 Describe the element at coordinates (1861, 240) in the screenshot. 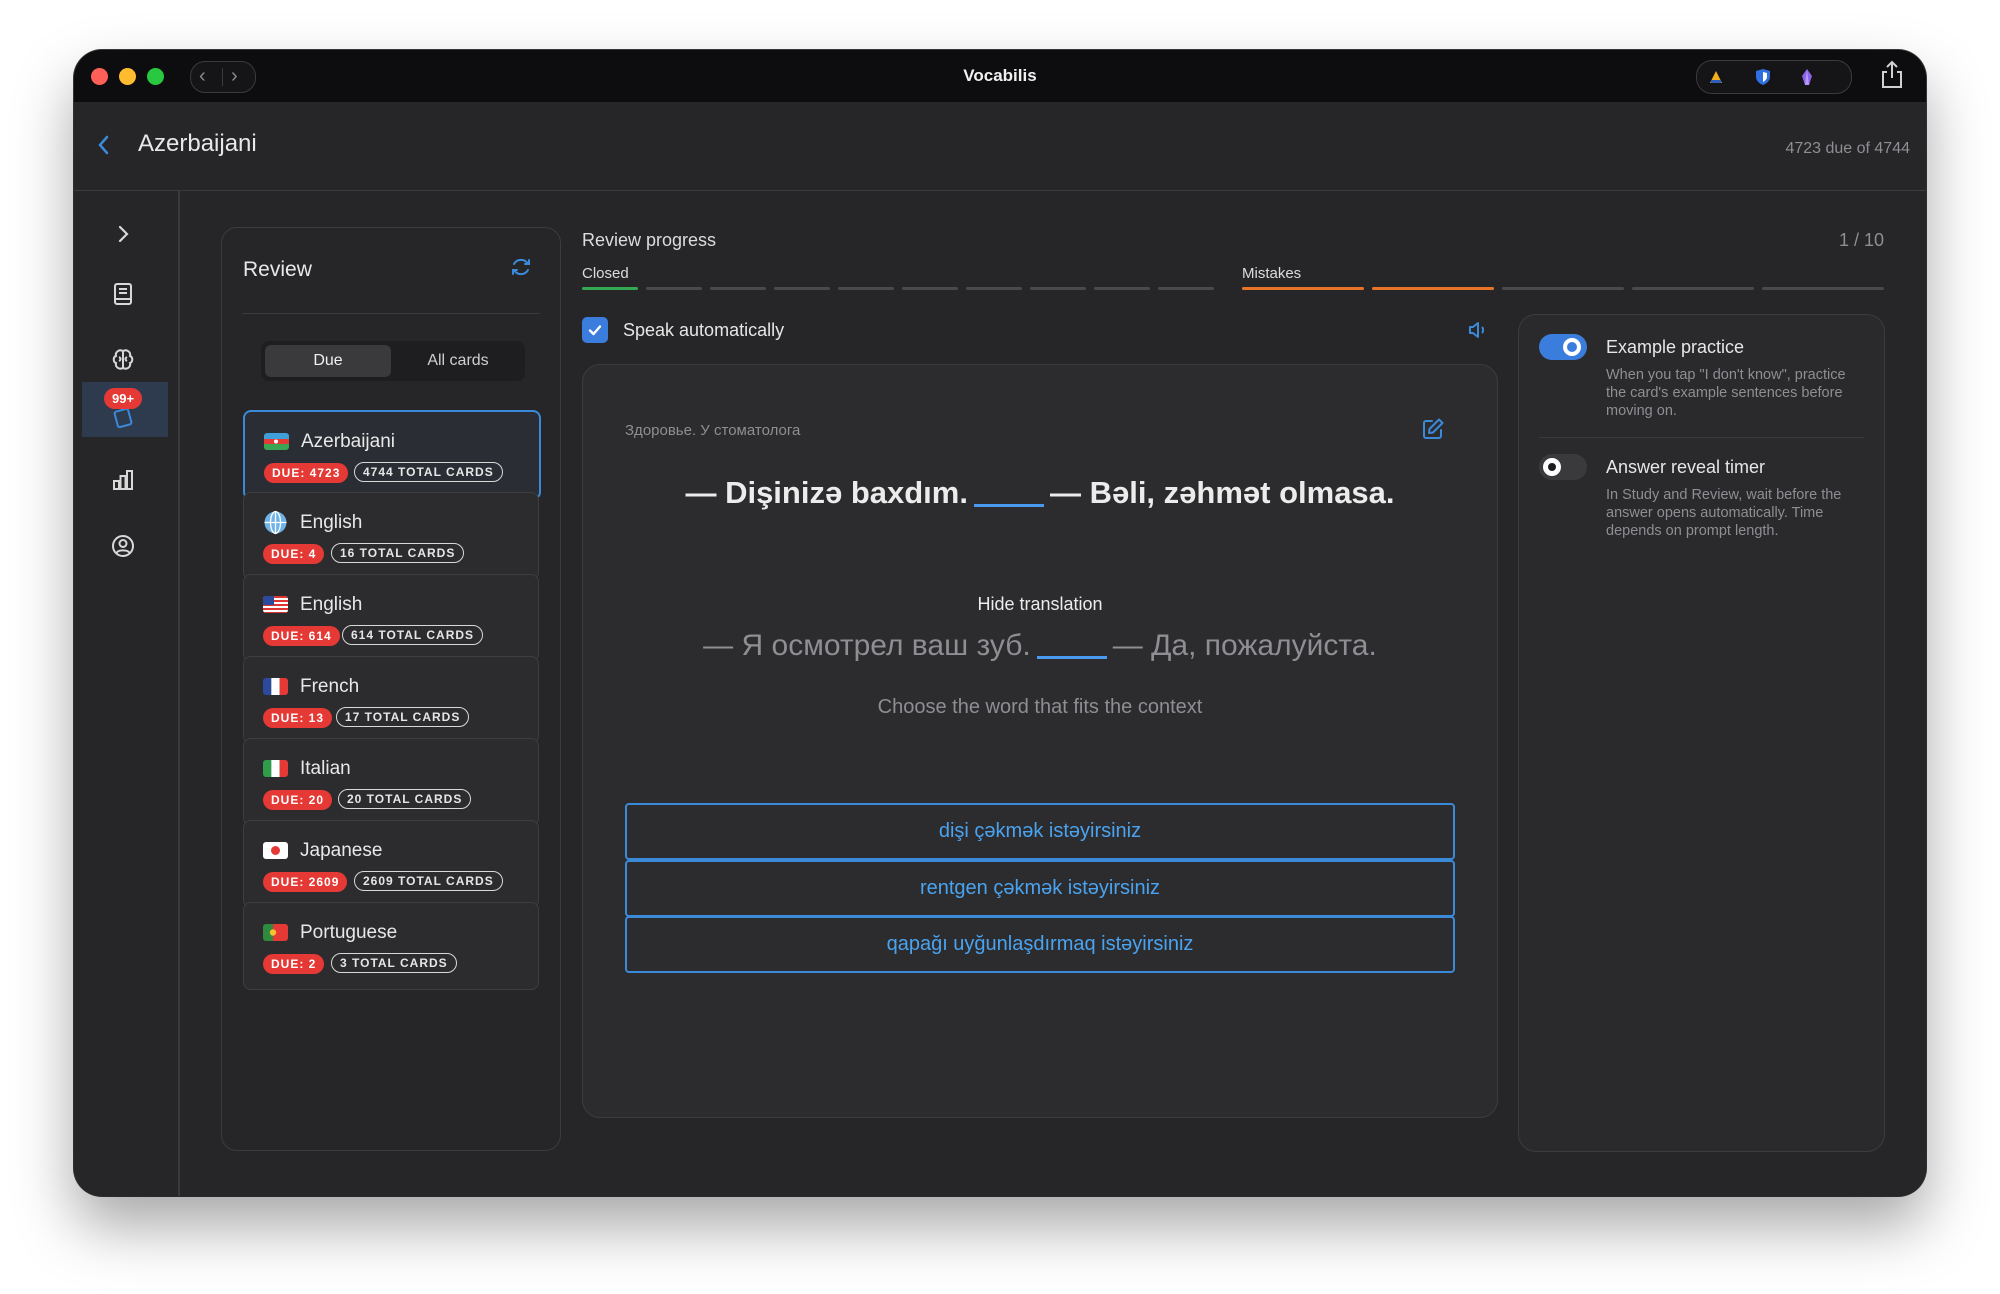

I see `review-progress-count: 1 / 10` at that location.